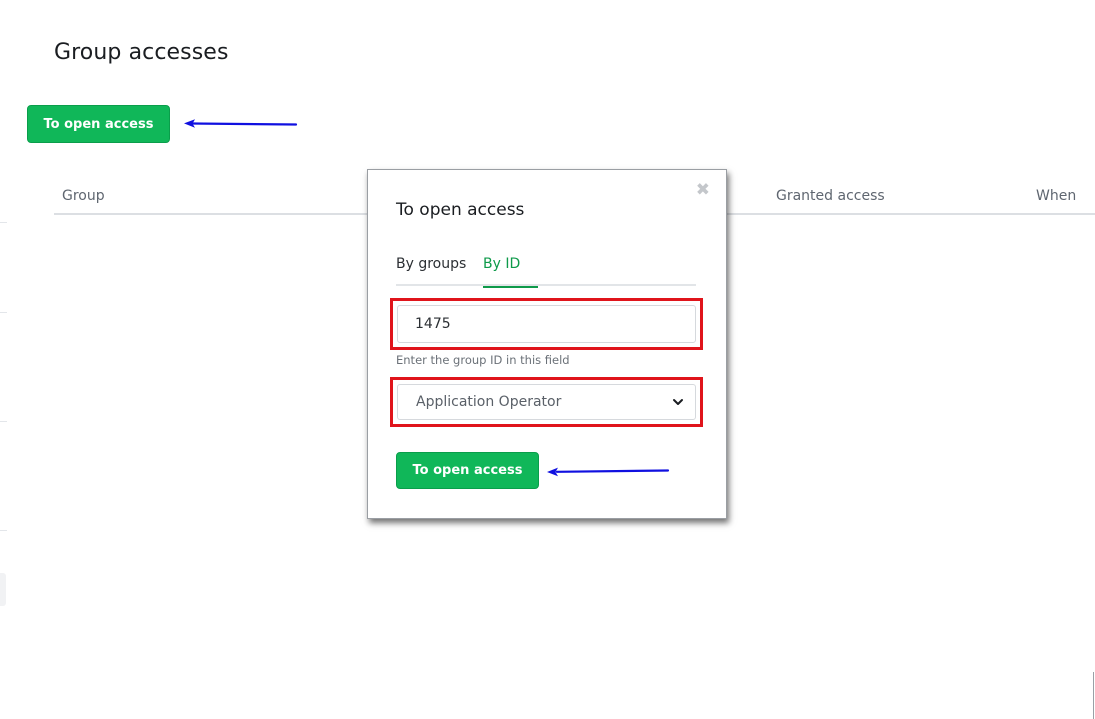 Image resolution: width=1095 pixels, height=719 pixels. What do you see at coordinates (483, 360) in the screenshot?
I see `group-id-help-text: Enter the group ID in this field` at bounding box center [483, 360].